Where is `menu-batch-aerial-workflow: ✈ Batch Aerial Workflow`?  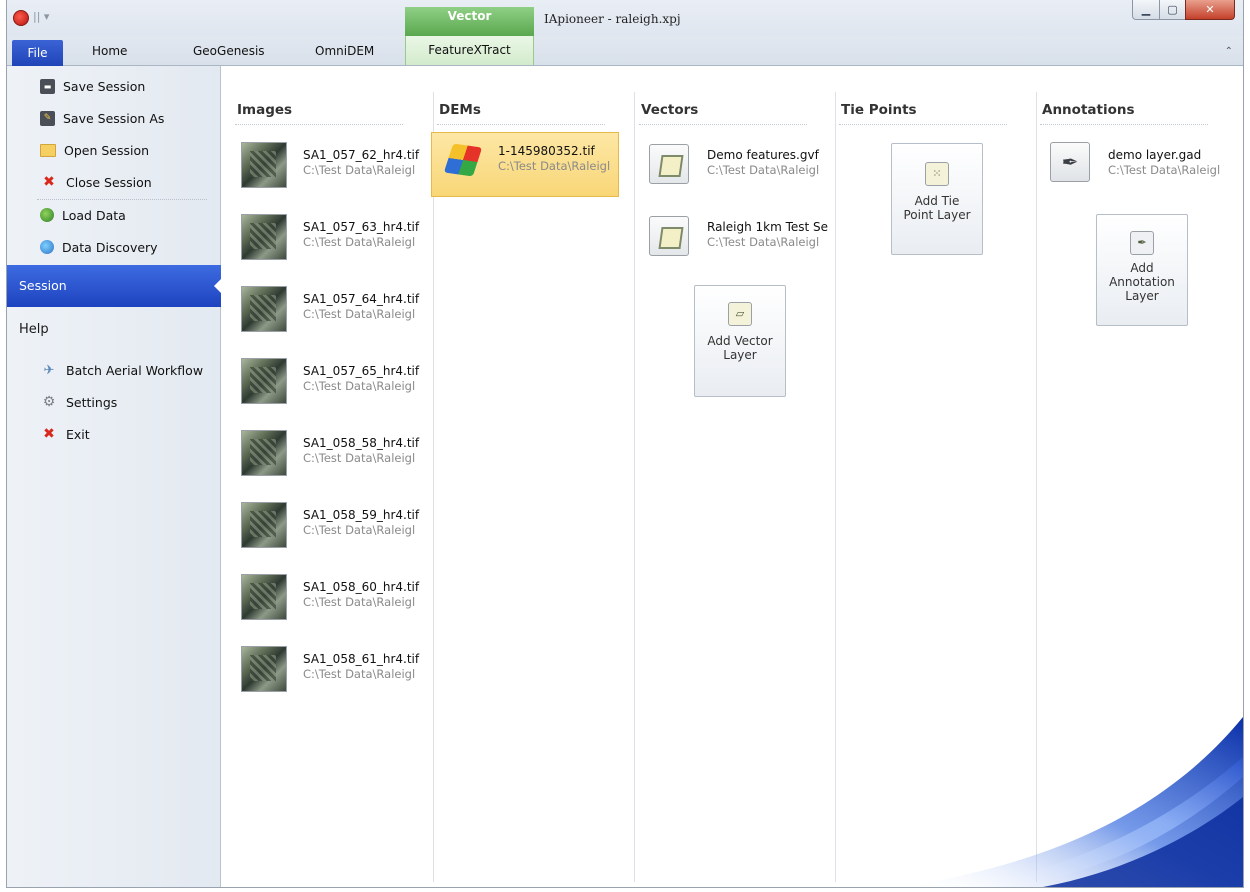
menu-batch-aerial-workflow: ✈ Batch Aerial Workflow is located at coordinates (114, 370).